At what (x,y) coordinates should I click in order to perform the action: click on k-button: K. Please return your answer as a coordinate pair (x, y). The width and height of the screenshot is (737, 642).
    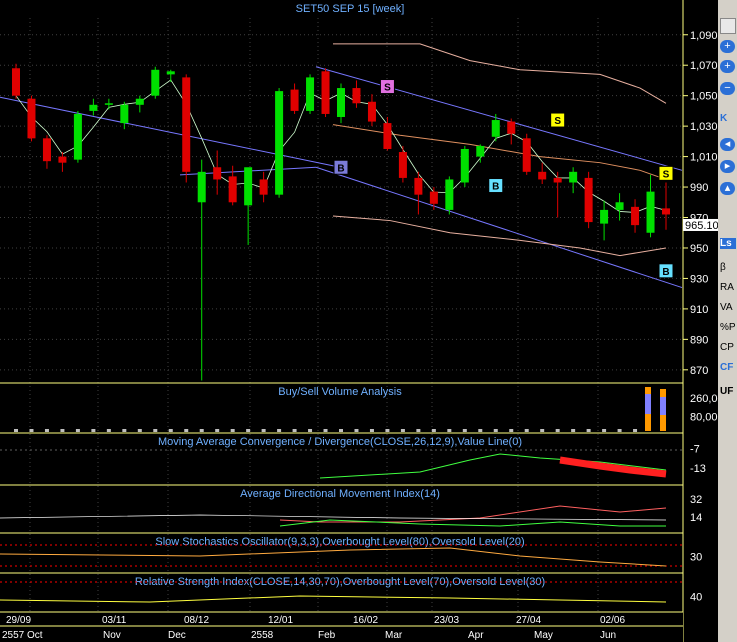
    Looking at the image, I should click on (728, 118).